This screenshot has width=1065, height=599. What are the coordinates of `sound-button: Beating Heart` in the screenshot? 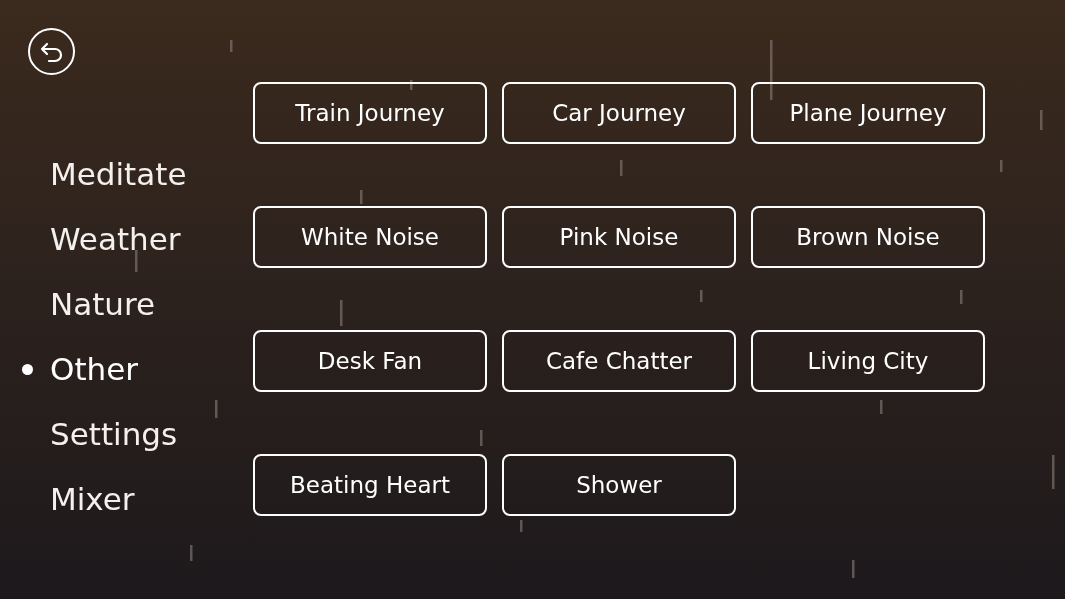 It's located at (370, 485).